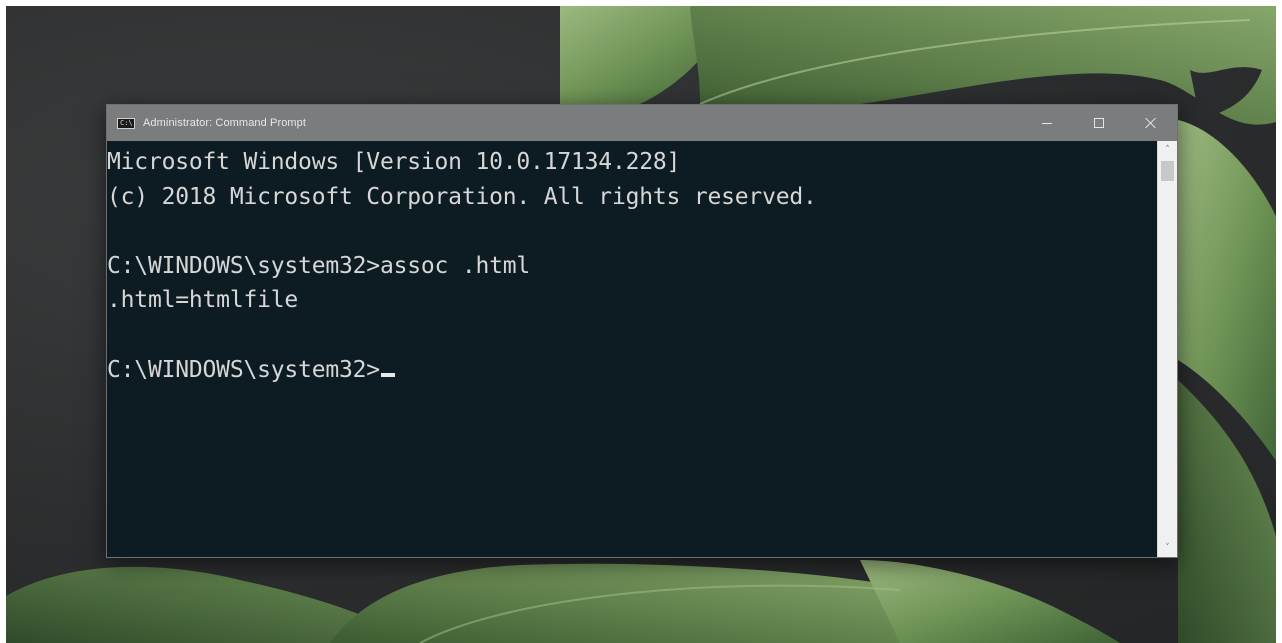  What do you see at coordinates (319, 265) in the screenshot?
I see `console-line: C:\WINDOWS\system32>assoc .html` at bounding box center [319, 265].